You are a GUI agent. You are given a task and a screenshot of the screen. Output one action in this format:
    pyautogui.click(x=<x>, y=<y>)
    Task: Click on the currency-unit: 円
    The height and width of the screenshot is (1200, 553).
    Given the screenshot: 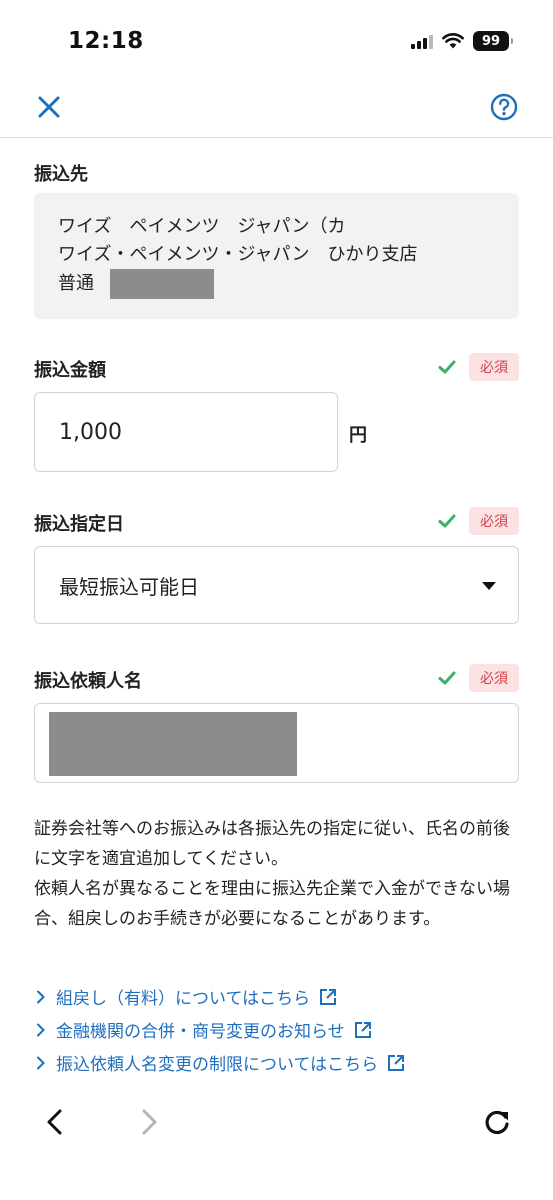 What is the action you would take?
    pyautogui.click(x=358, y=435)
    